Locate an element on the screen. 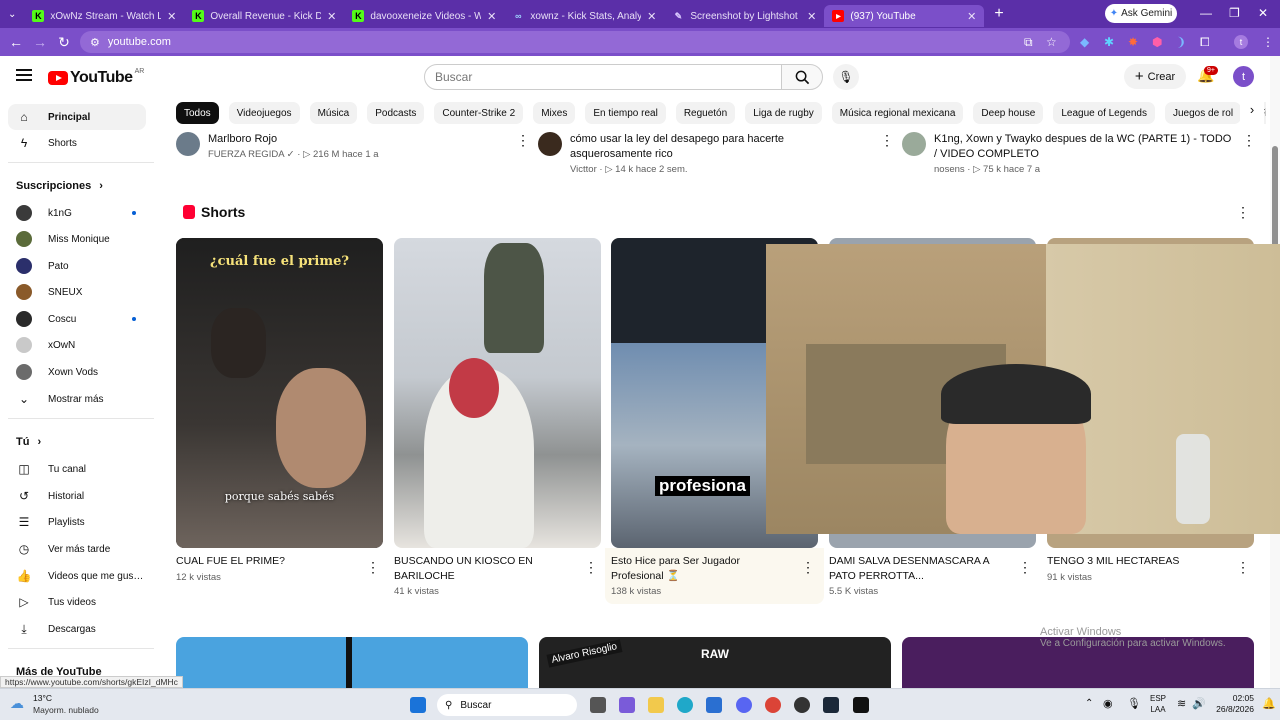 The height and width of the screenshot is (720, 1280). short-title: TENGO 3 MIL HECTAREAS is located at coordinates (1137, 561).